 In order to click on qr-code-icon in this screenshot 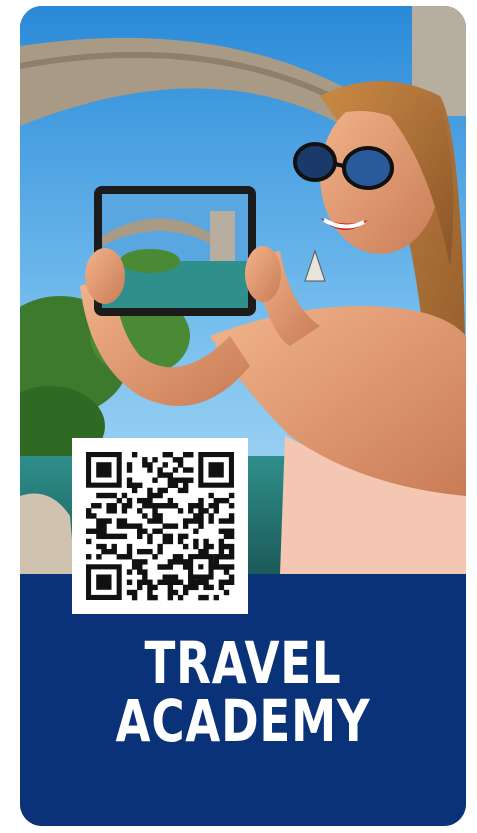, I will do `click(160, 526)`.